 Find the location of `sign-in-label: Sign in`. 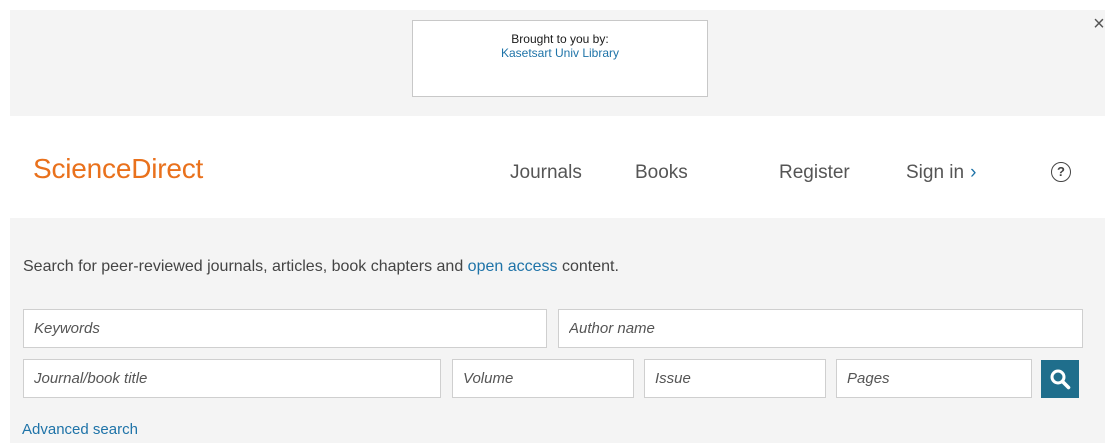

sign-in-label: Sign in is located at coordinates (935, 172).